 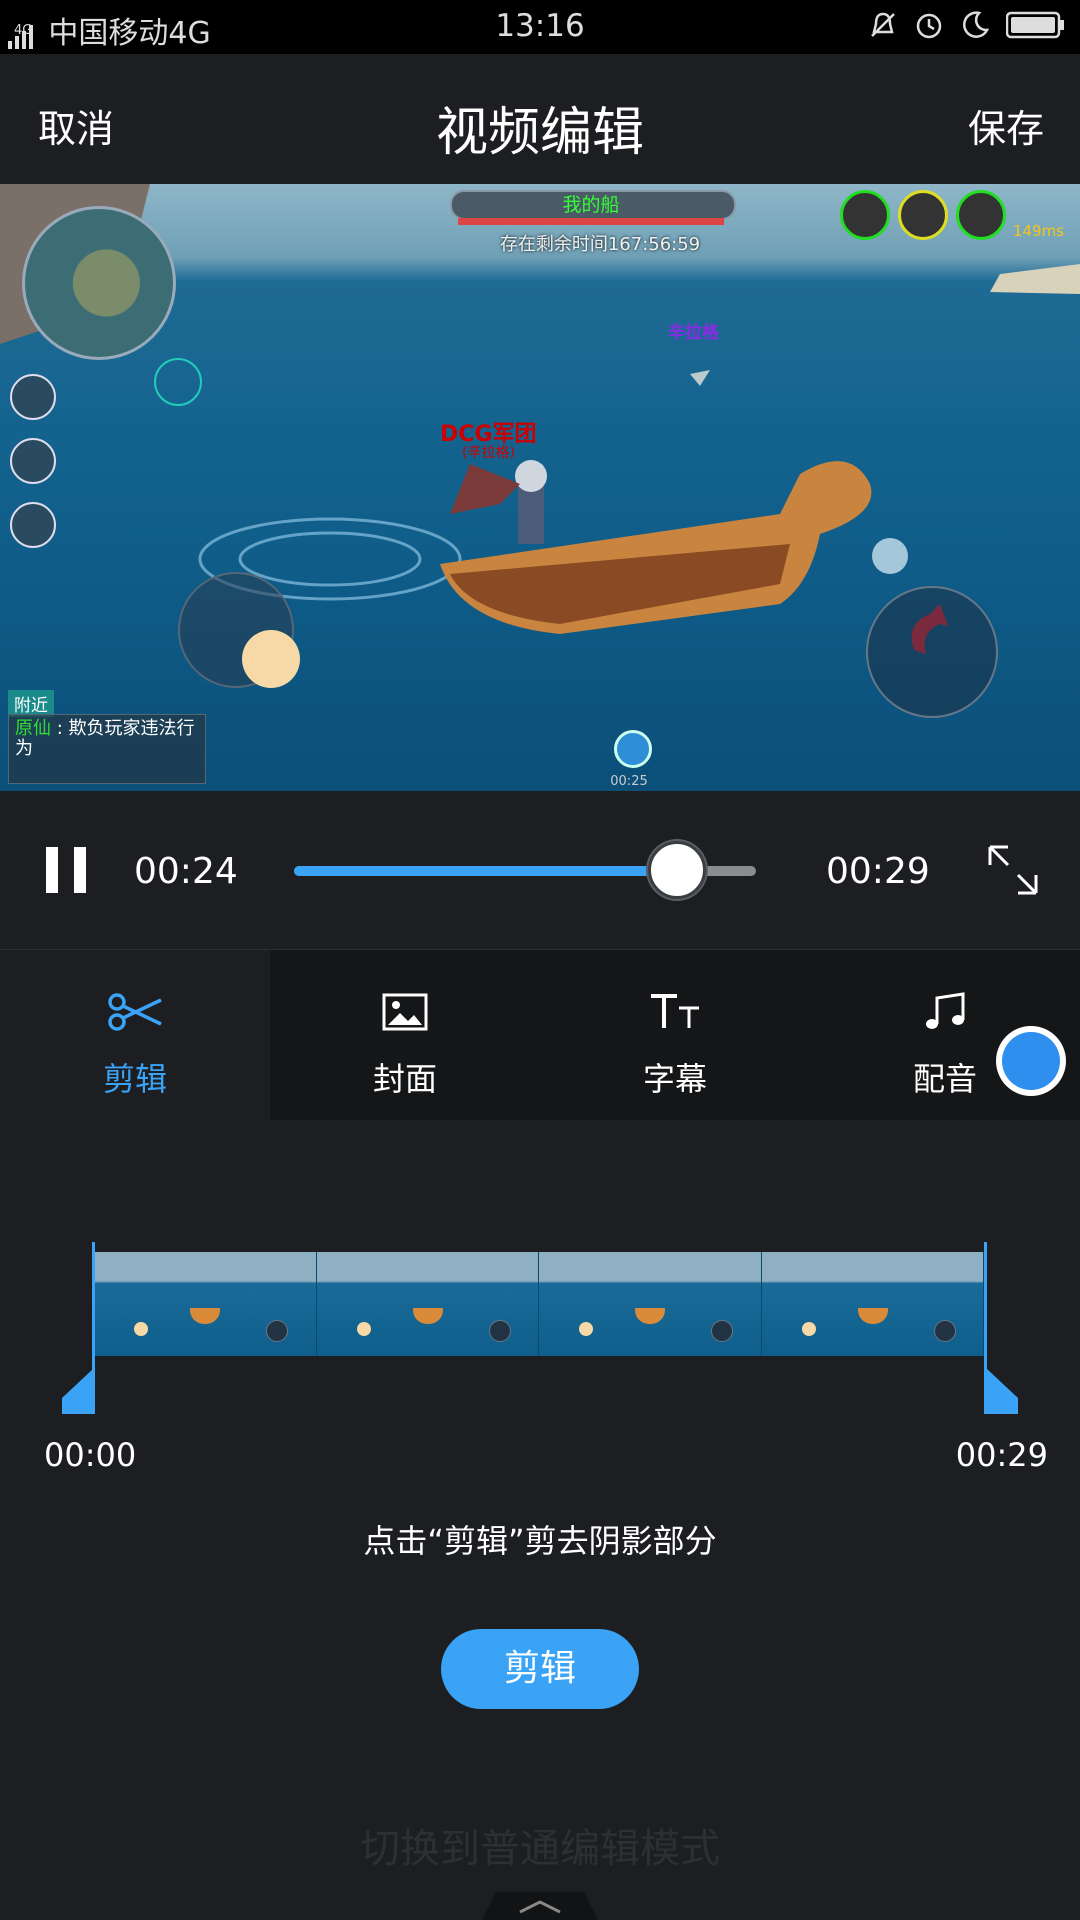 I want to click on game-joystick-knob, so click(x=271, y=659).